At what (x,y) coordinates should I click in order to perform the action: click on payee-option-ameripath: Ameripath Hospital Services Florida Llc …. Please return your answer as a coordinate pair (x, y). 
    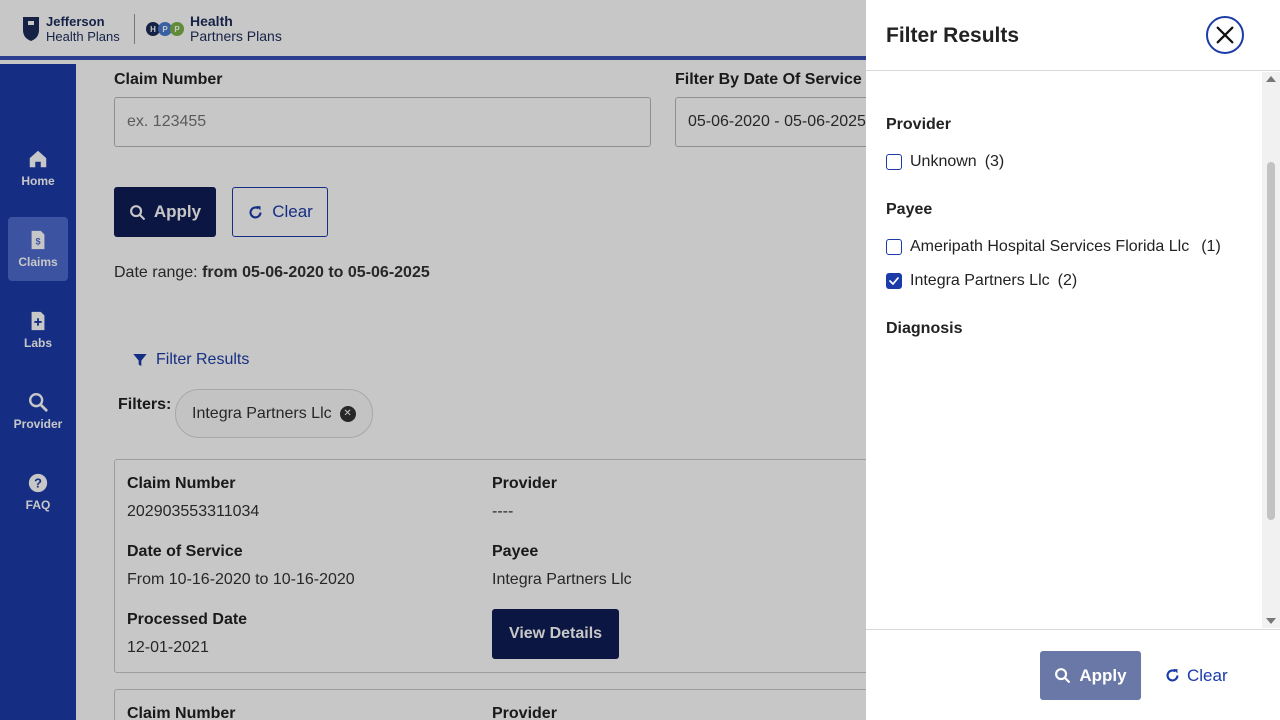
    Looking at the image, I should click on (1053, 247).